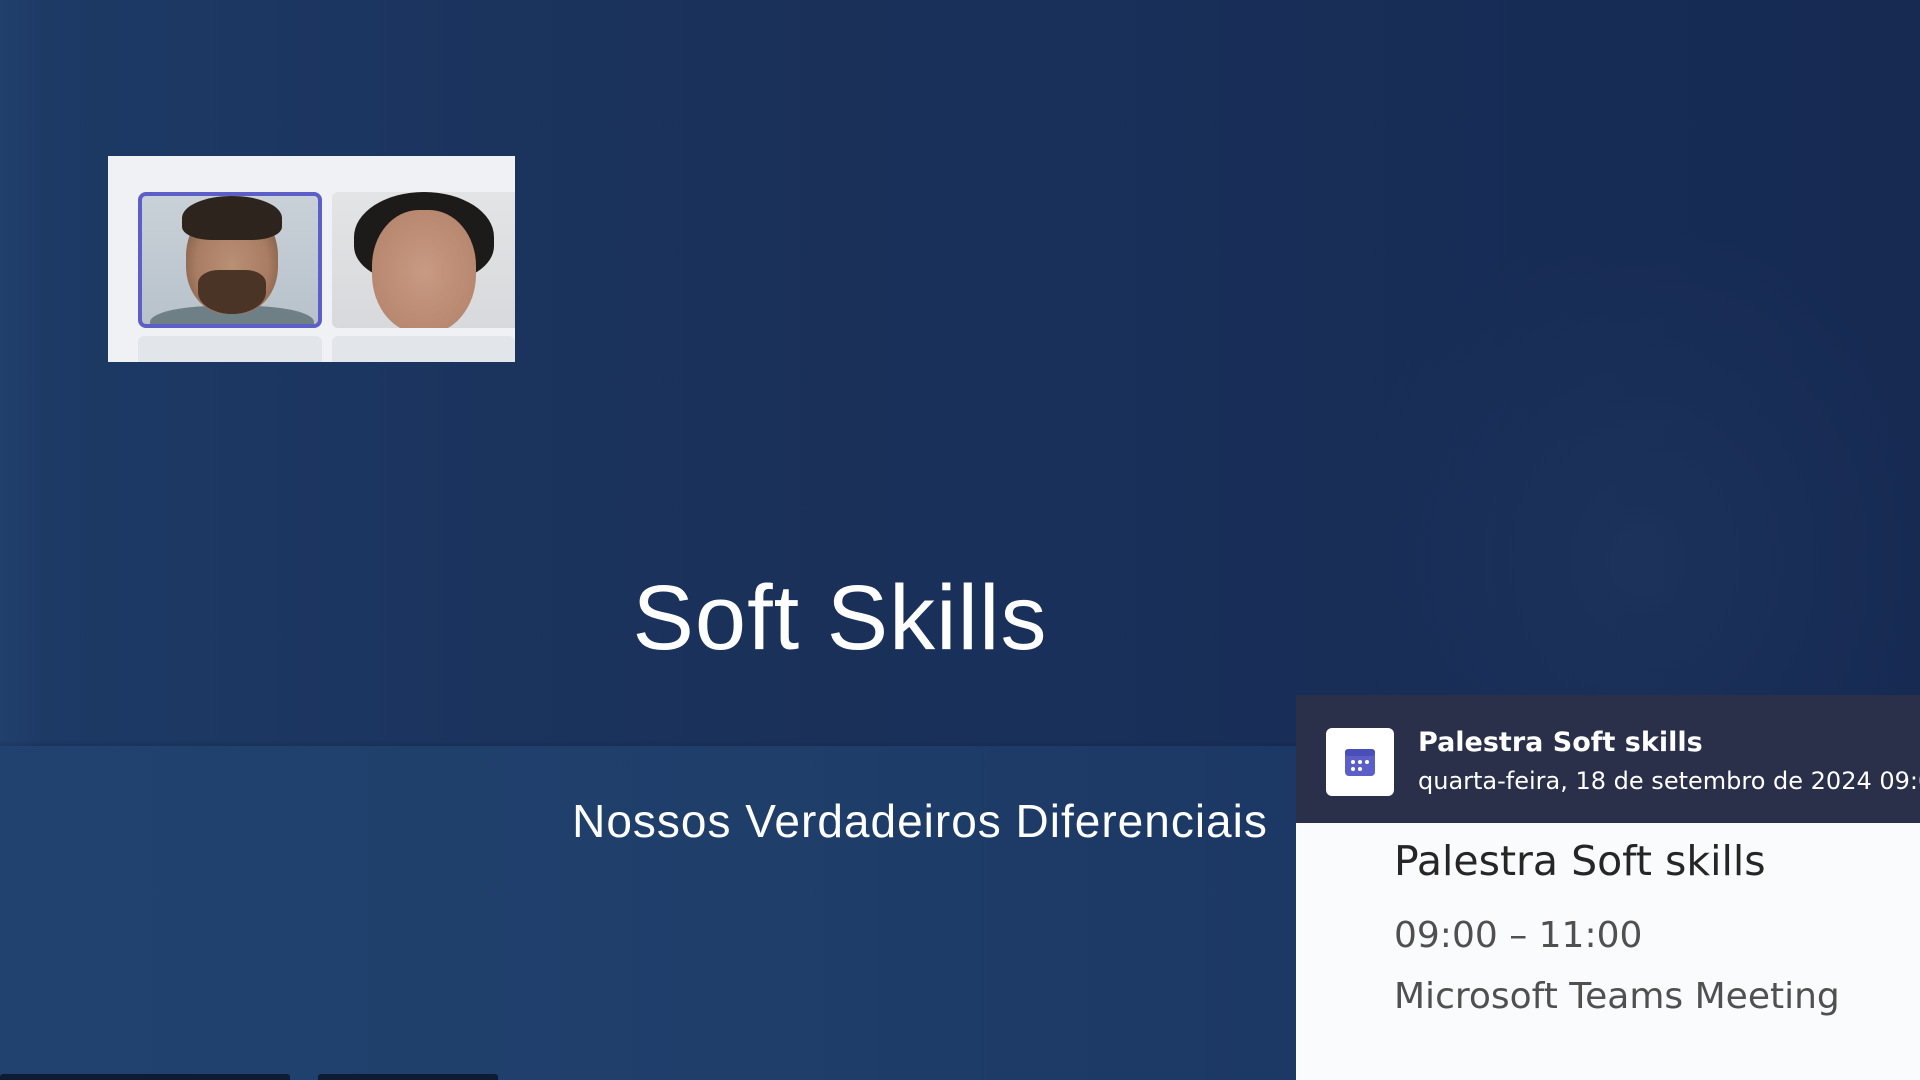 This screenshot has height=1080, width=1920. I want to click on meeting-time: 09:00 – 11:00, so click(1518, 935).